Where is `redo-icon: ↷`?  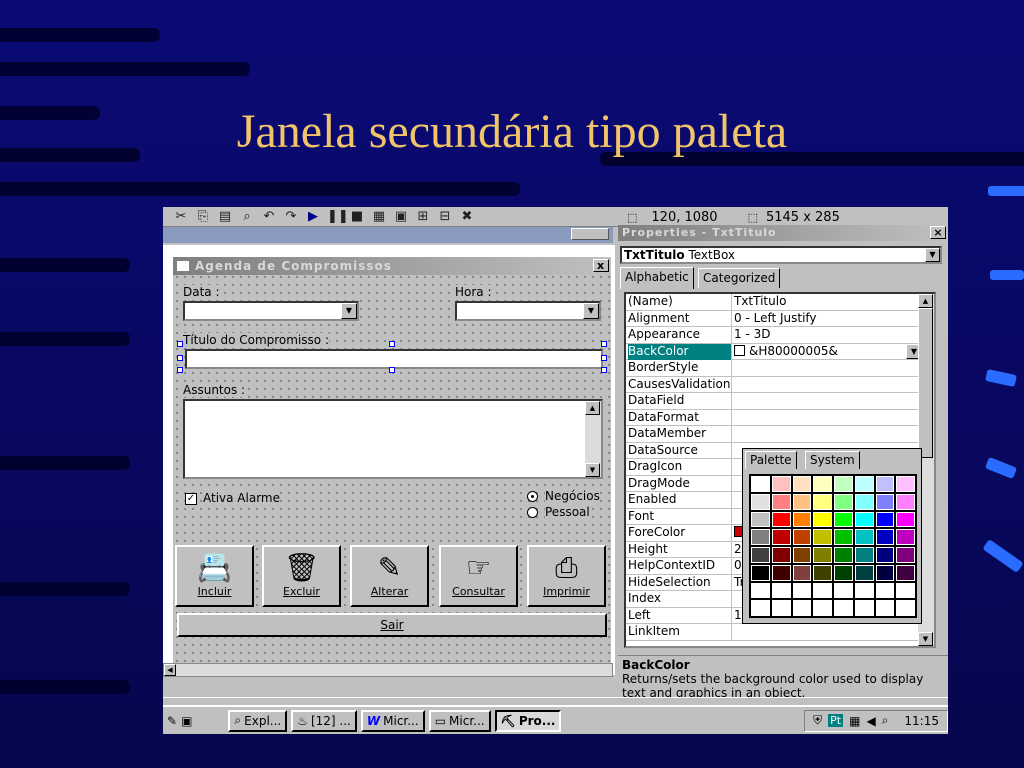
redo-icon: ↷ is located at coordinates (291, 216).